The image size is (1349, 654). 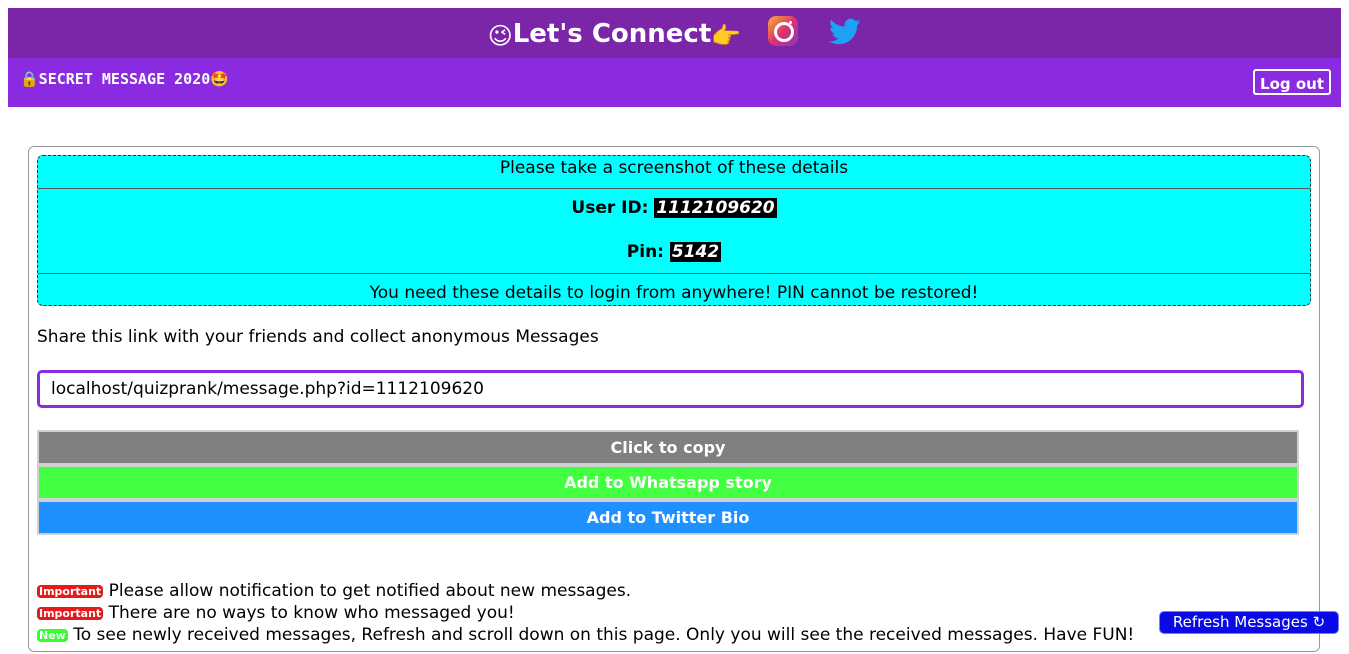 What do you see at coordinates (674, 82) in the screenshot?
I see `navbar: 🔒SECRET MESSAGE 2020🤩 Log out` at bounding box center [674, 82].